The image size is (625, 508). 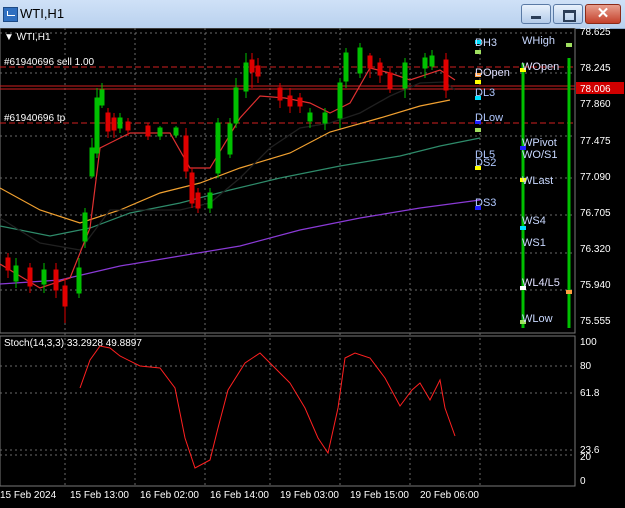 I want to click on window-title: WTI,H1, so click(x=42, y=13).